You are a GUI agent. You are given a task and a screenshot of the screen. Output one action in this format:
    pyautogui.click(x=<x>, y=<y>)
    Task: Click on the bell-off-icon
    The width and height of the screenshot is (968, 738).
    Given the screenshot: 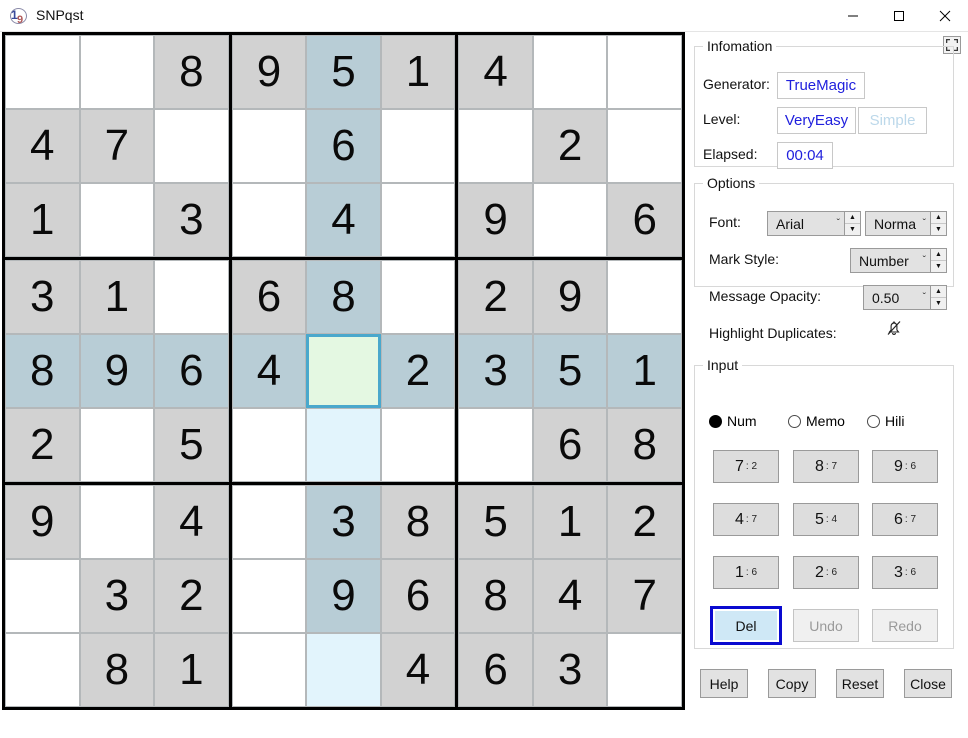 What is the action you would take?
    pyautogui.click(x=894, y=328)
    